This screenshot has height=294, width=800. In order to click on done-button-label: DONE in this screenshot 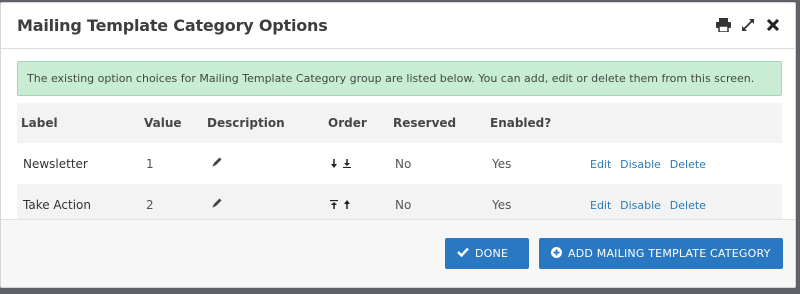, I will do `click(492, 253)`.